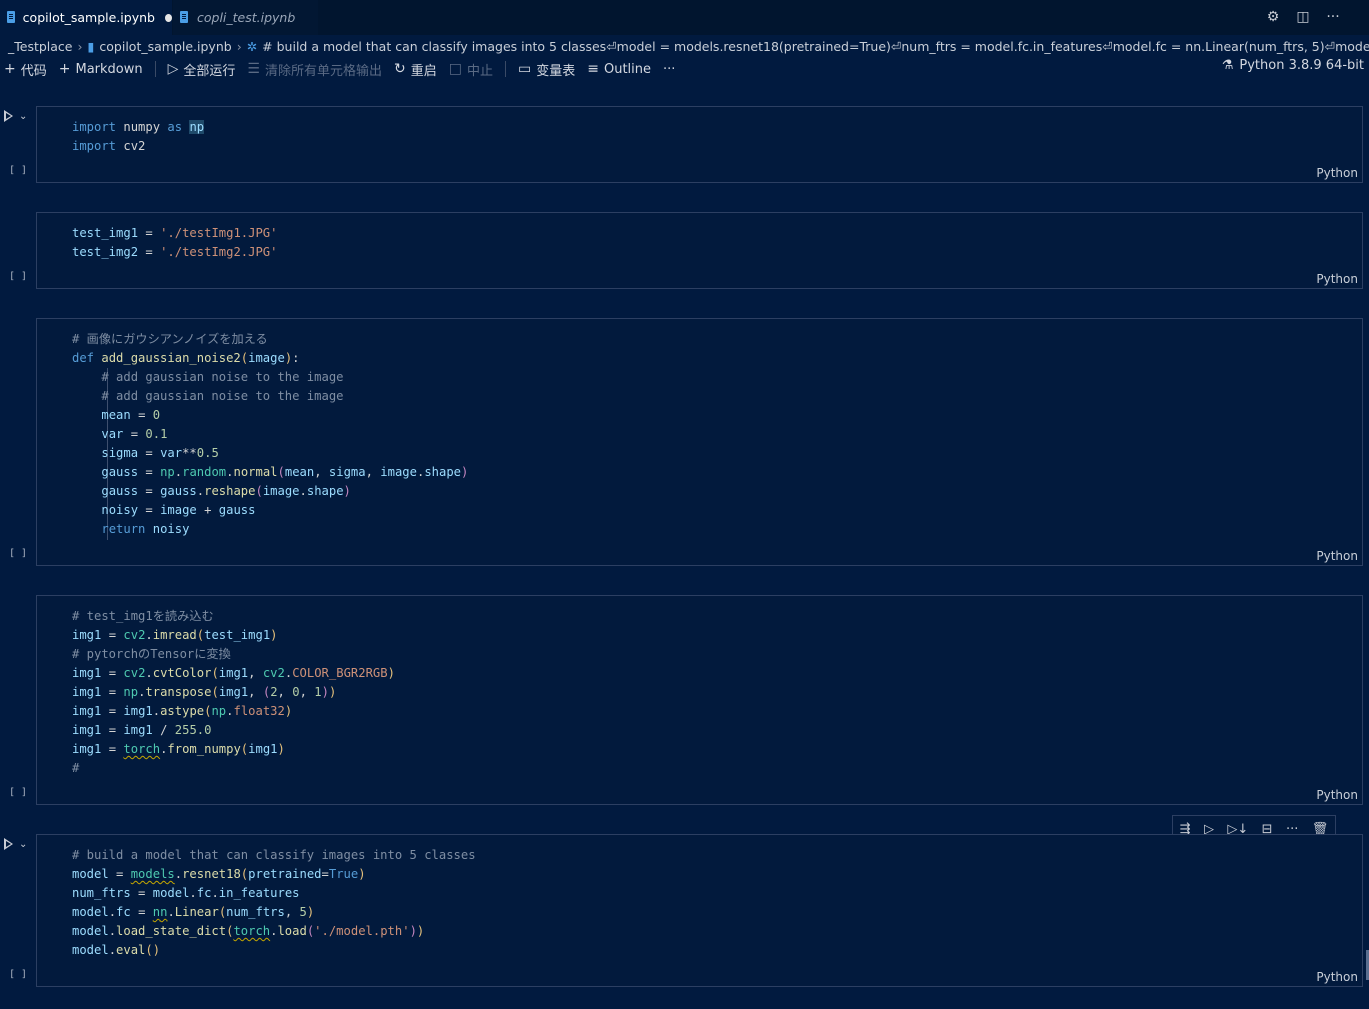  Describe the element at coordinates (25, 69) in the screenshot. I see `add-code-button: + 代码` at that location.